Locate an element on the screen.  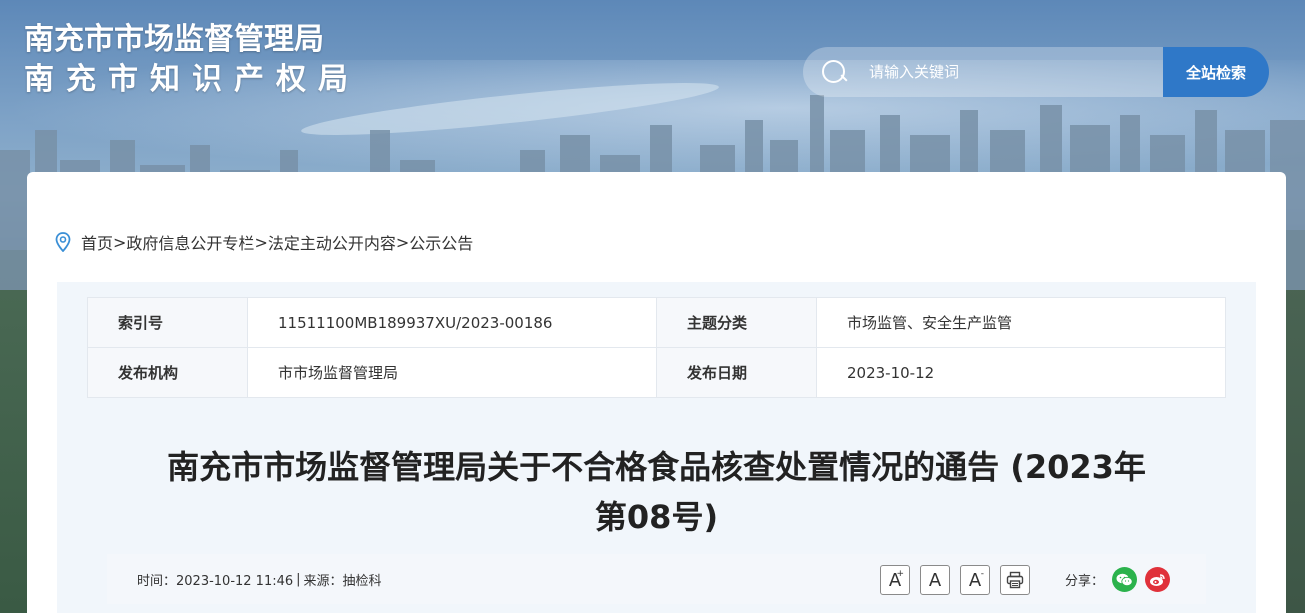
font-normal-button: A is located at coordinates (935, 580).